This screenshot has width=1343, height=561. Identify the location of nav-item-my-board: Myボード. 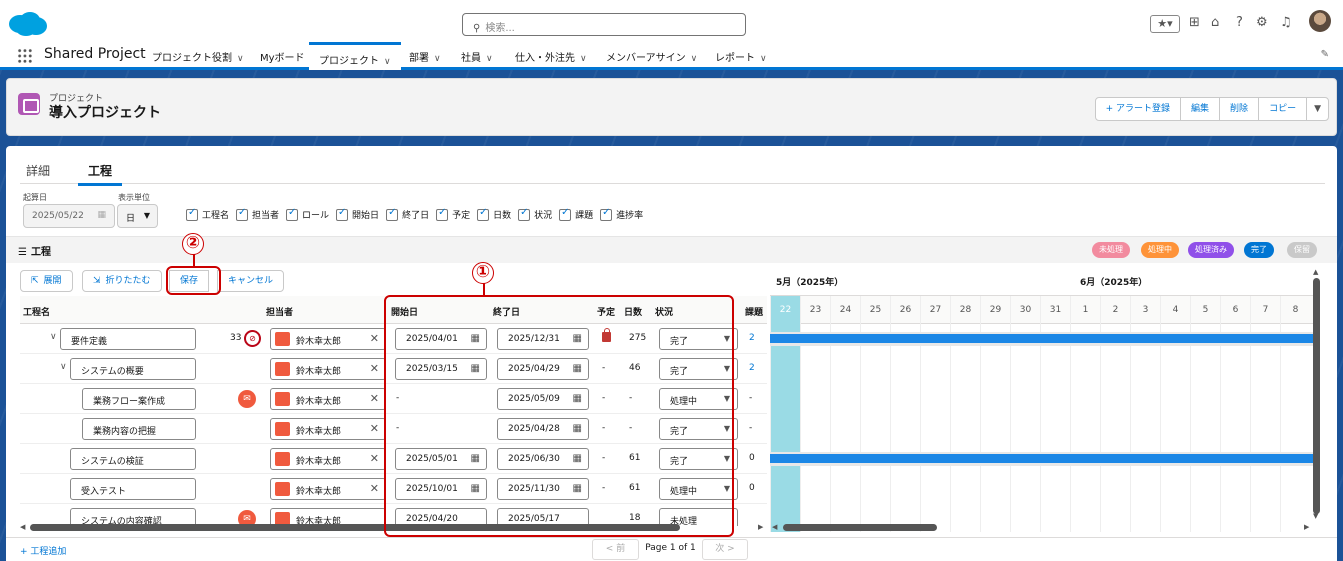
(282, 56).